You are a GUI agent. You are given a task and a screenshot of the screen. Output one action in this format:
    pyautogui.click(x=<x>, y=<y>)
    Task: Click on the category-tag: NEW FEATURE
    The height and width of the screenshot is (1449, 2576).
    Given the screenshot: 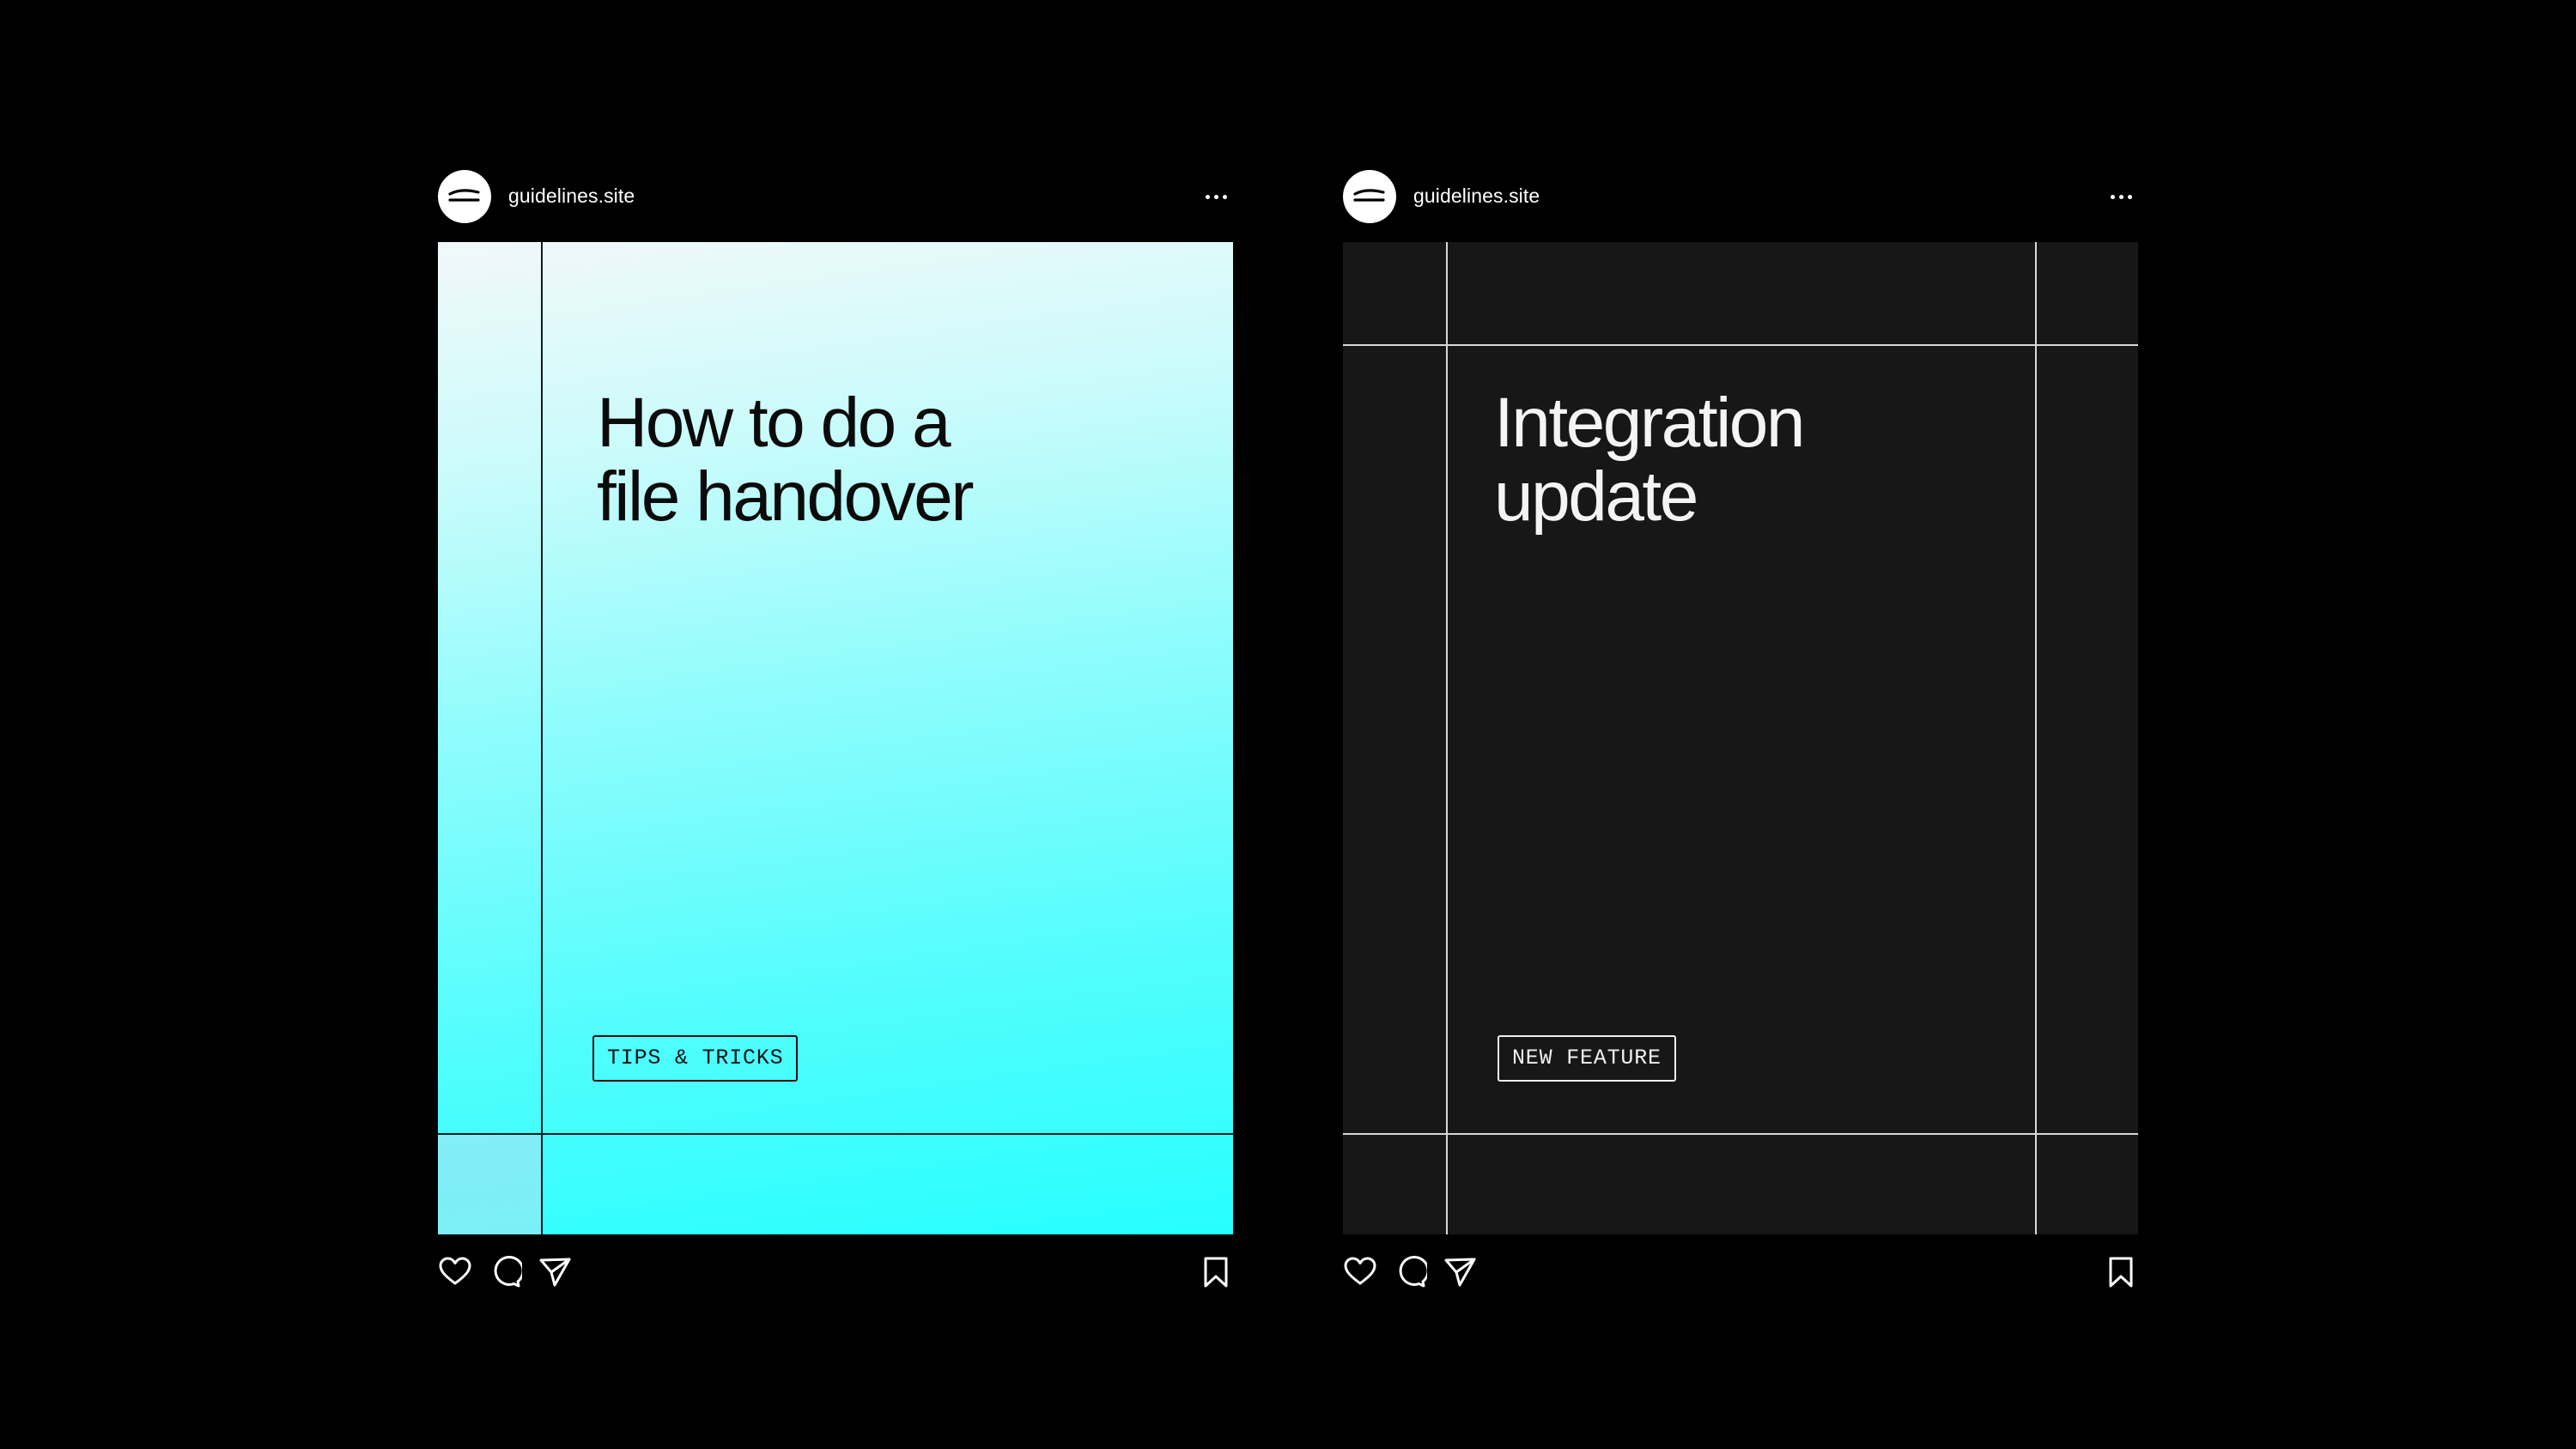 What is the action you would take?
    pyautogui.click(x=1587, y=1058)
    